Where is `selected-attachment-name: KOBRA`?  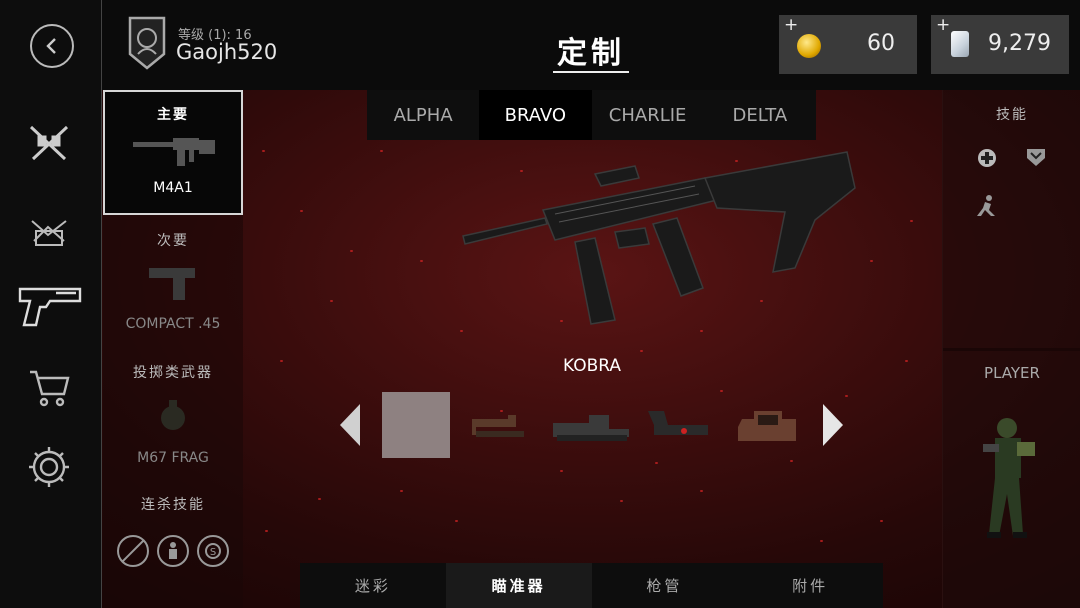 selected-attachment-name: KOBRA is located at coordinates (591, 366).